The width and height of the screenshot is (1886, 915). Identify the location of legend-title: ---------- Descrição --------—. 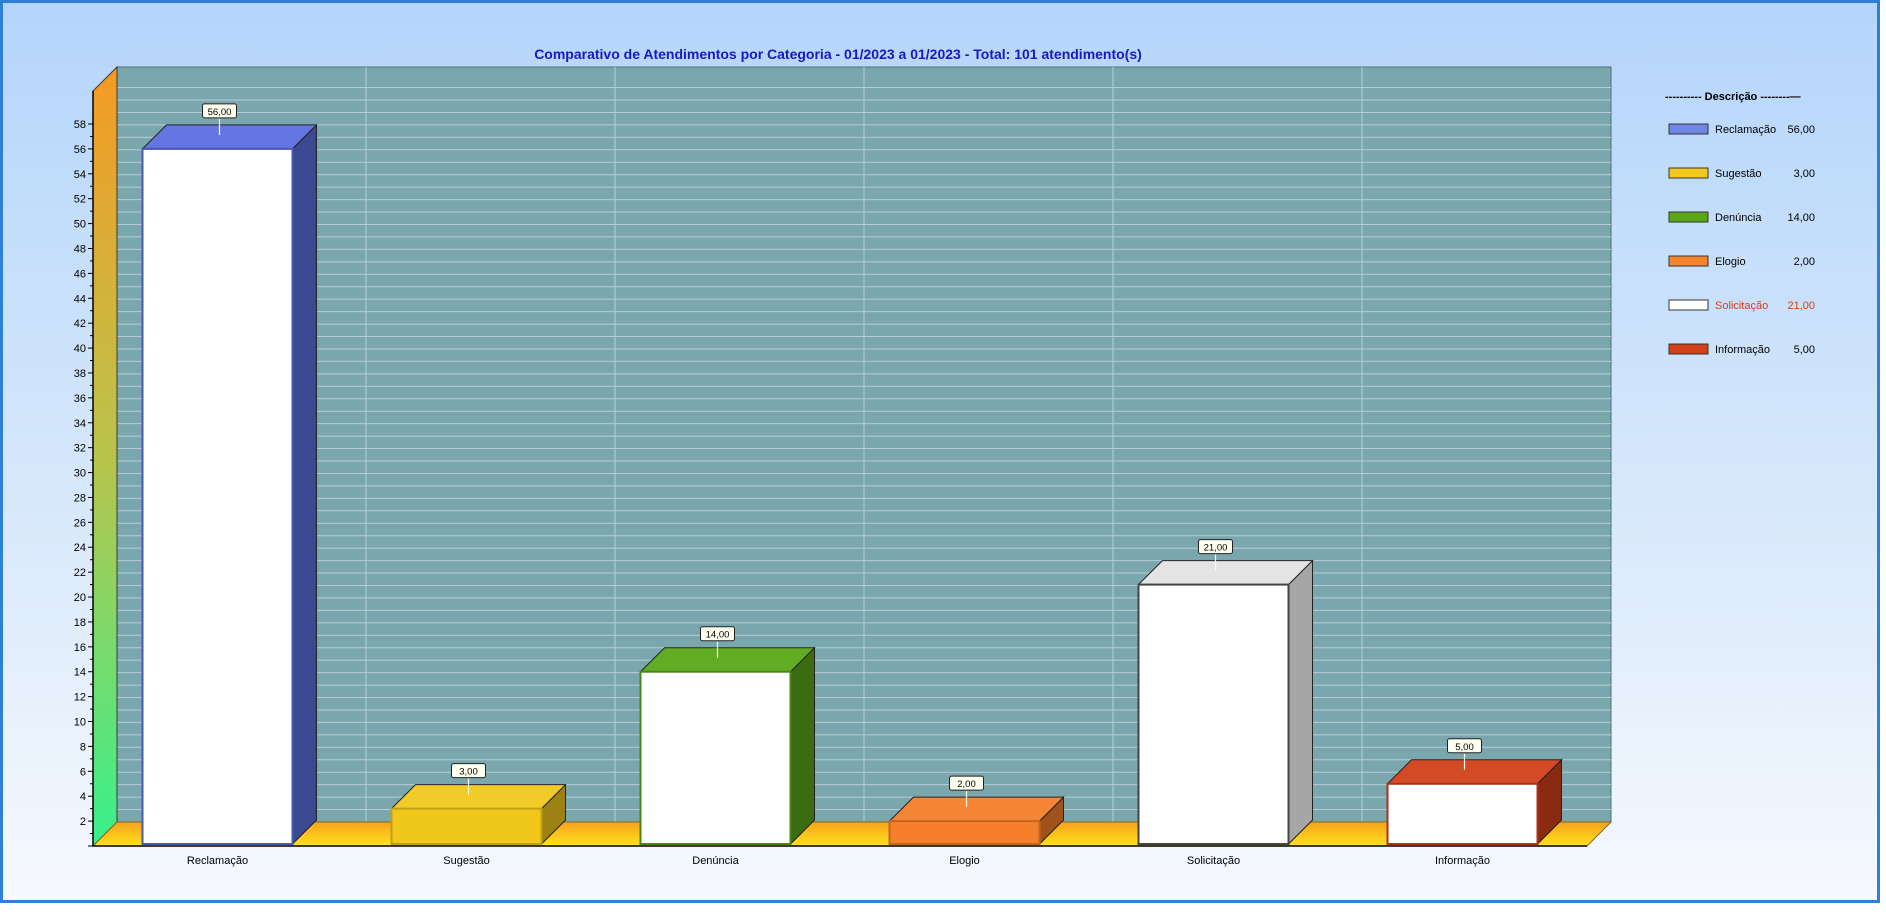
(1733, 97).